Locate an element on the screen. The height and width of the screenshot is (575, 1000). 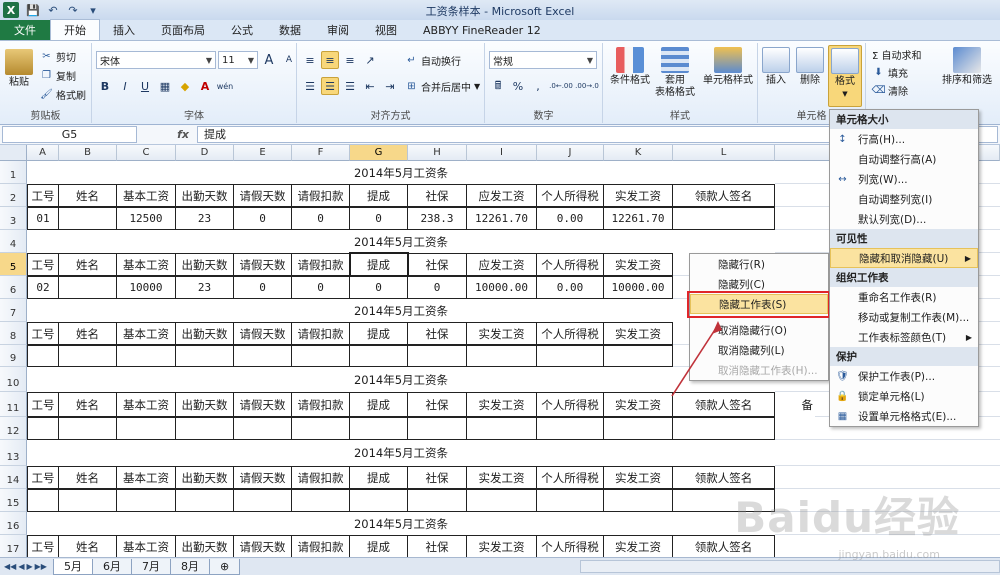
sheet-tab-june: 6月 is located at coordinates (111, 566).